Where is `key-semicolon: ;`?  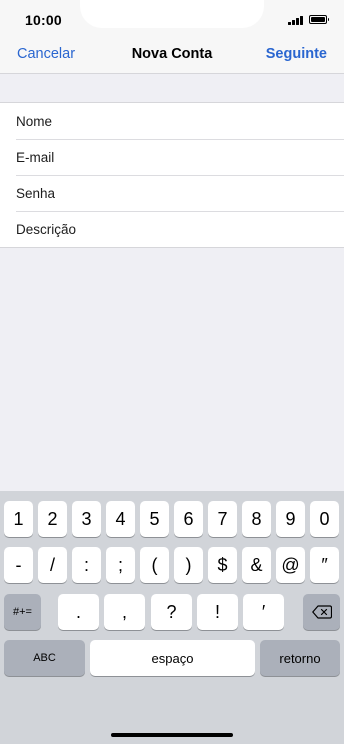
key-semicolon: ; is located at coordinates (120, 565).